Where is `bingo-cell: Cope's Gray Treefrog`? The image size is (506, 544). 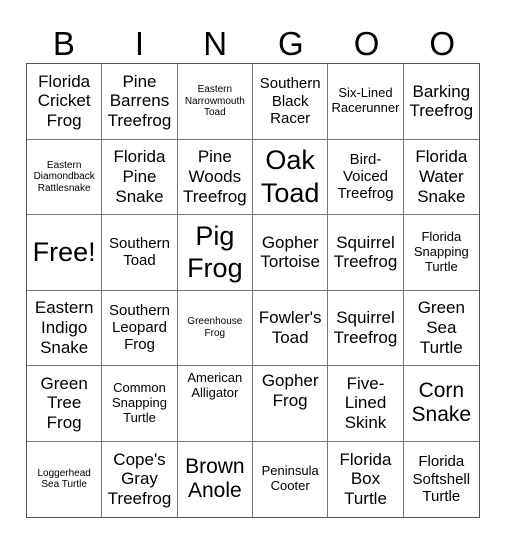 bingo-cell: Cope's Gray Treefrog is located at coordinates (140, 479).